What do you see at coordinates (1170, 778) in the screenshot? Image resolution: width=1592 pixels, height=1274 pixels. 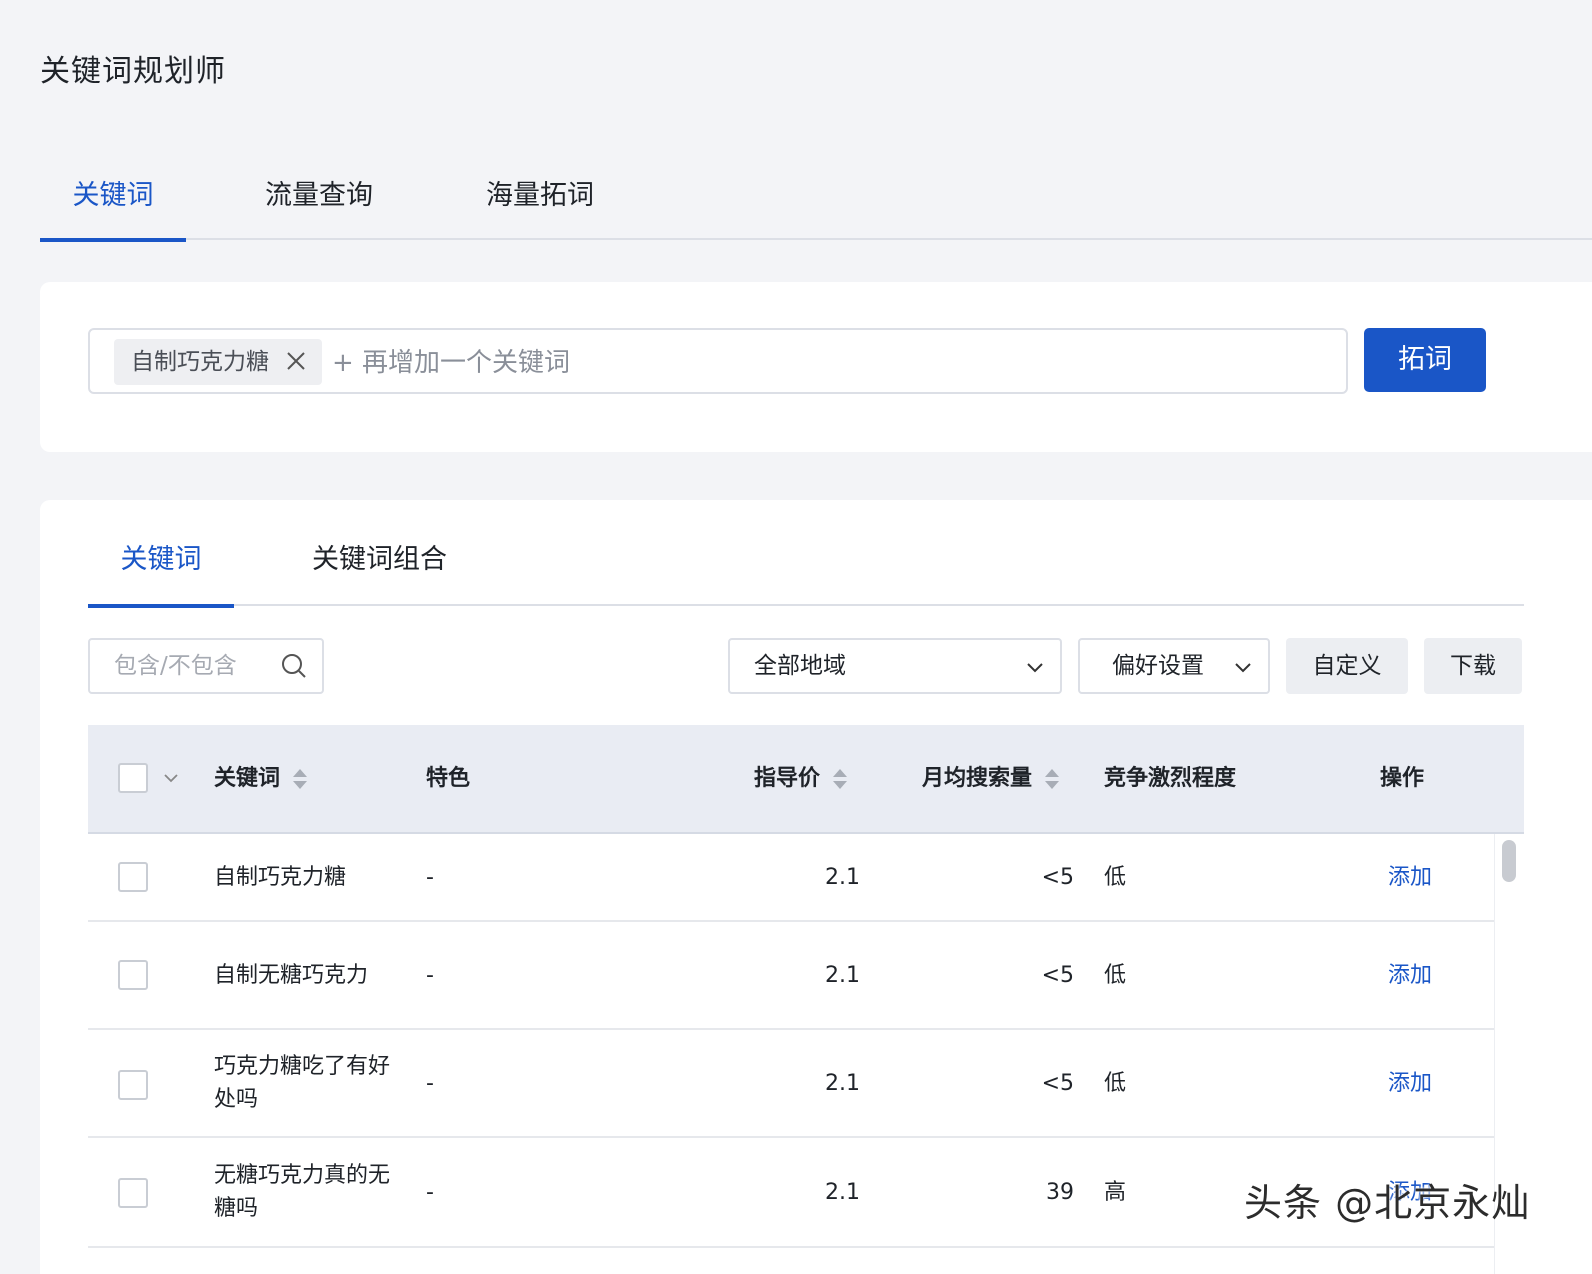 I see `col-competition: 竞争激烈程度` at bounding box center [1170, 778].